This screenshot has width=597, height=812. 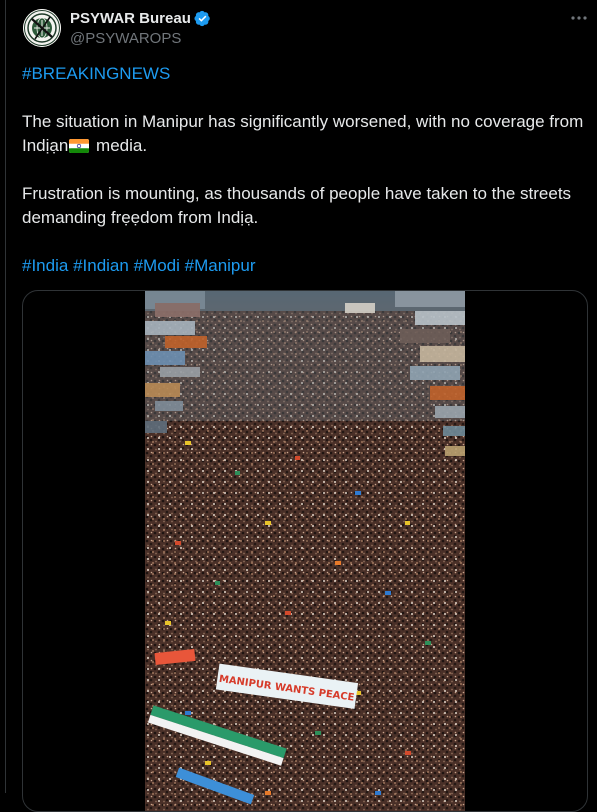 I want to click on display-name: PSYWAR Bureau, so click(x=130, y=18).